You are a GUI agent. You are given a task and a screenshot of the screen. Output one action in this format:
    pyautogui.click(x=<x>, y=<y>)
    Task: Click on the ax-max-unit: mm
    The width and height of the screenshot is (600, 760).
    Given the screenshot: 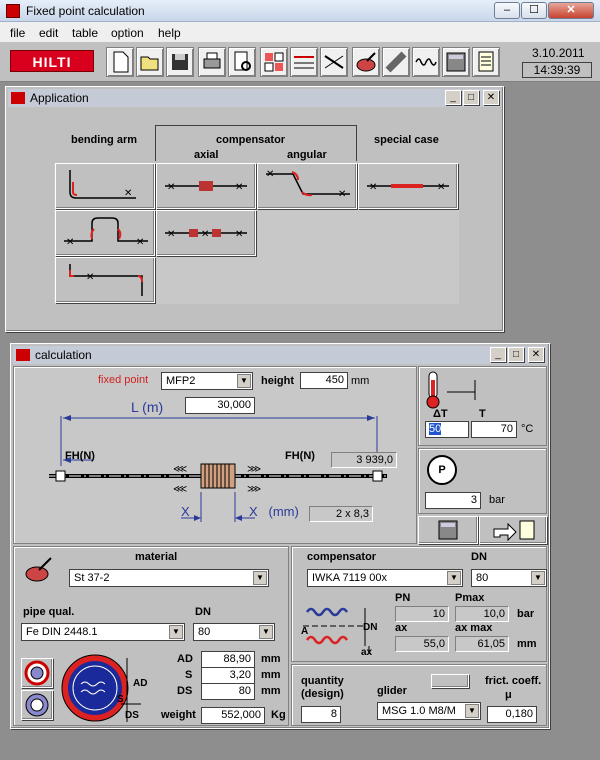 What is the action you would take?
    pyautogui.click(x=527, y=644)
    